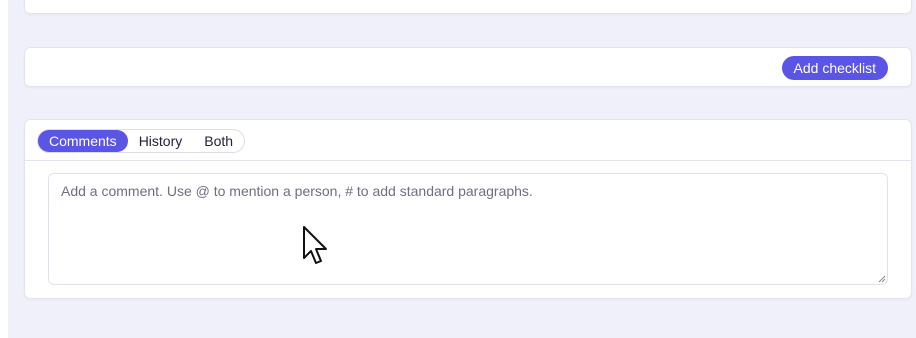 This screenshot has height=338, width=916. Describe the element at coordinates (882, 279) in the screenshot. I see `resize-handle-icon` at that location.